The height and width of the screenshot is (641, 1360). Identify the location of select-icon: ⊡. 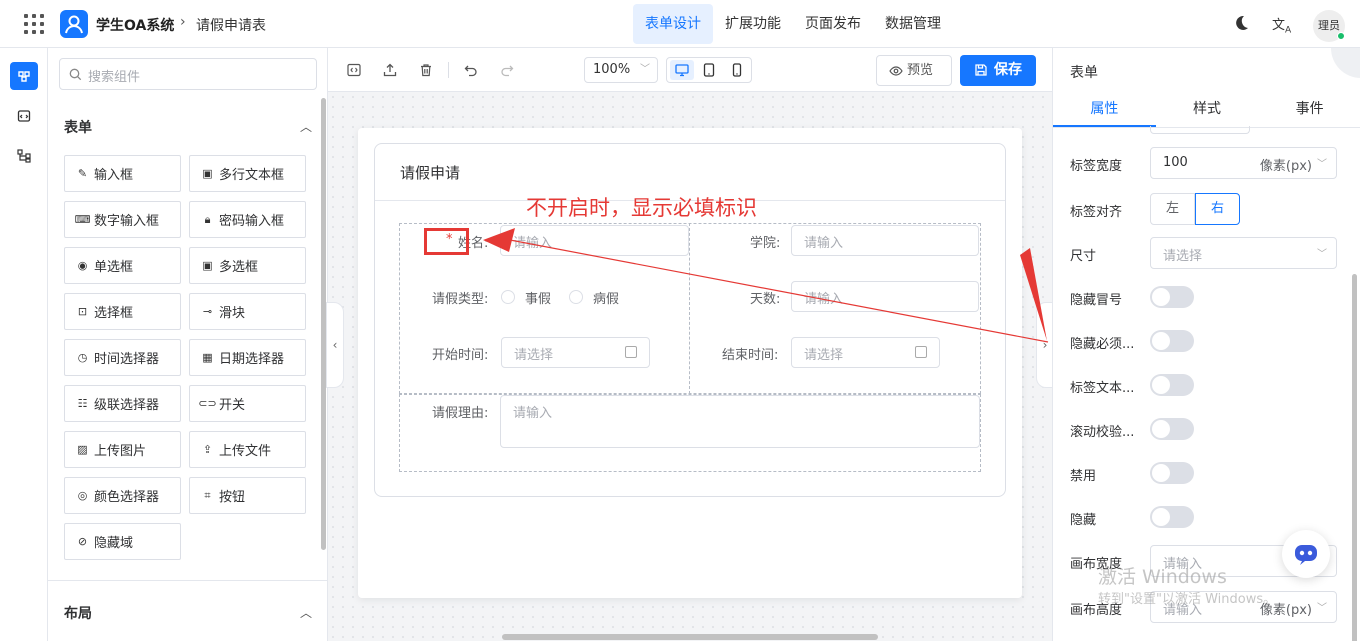
(82, 311).